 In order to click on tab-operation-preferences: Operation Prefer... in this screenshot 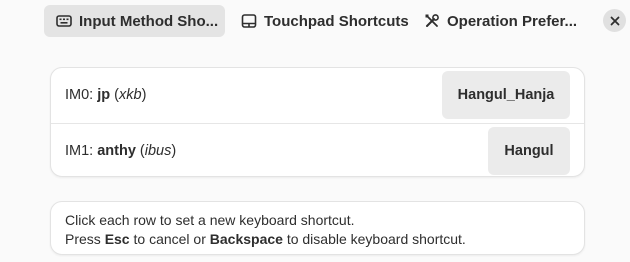, I will do `click(500, 21)`.